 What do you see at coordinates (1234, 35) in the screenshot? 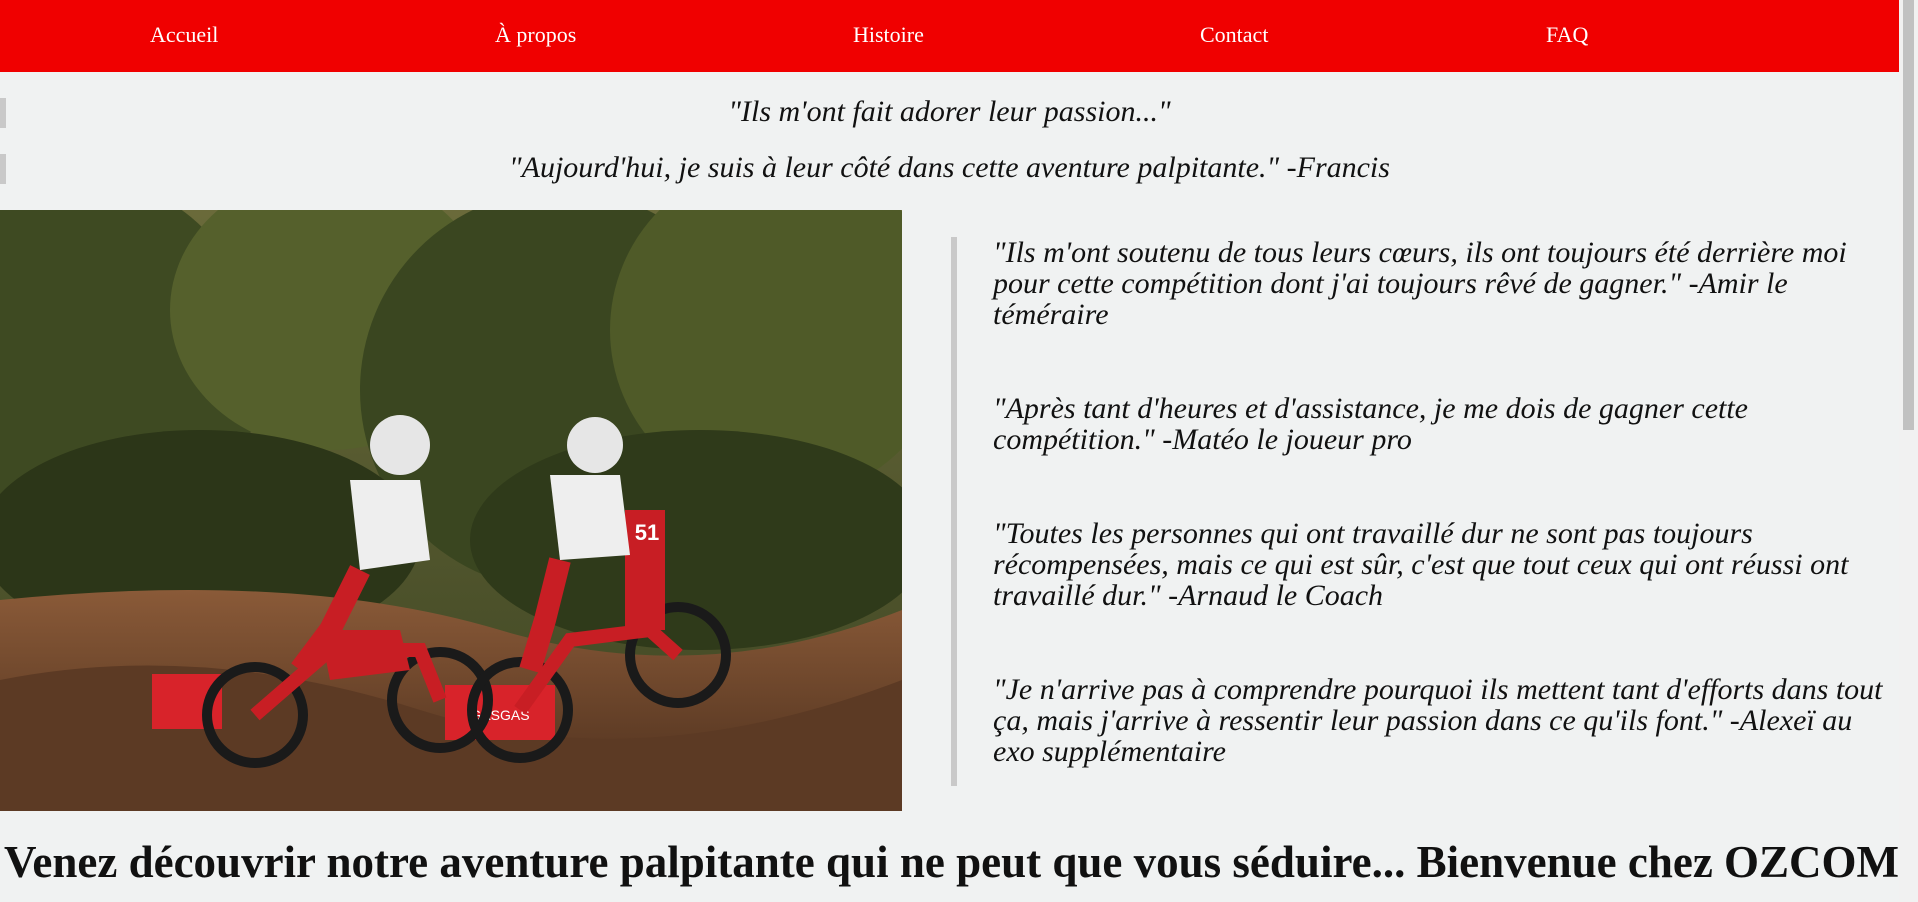
I see `nav-link-contact: Contact` at bounding box center [1234, 35].